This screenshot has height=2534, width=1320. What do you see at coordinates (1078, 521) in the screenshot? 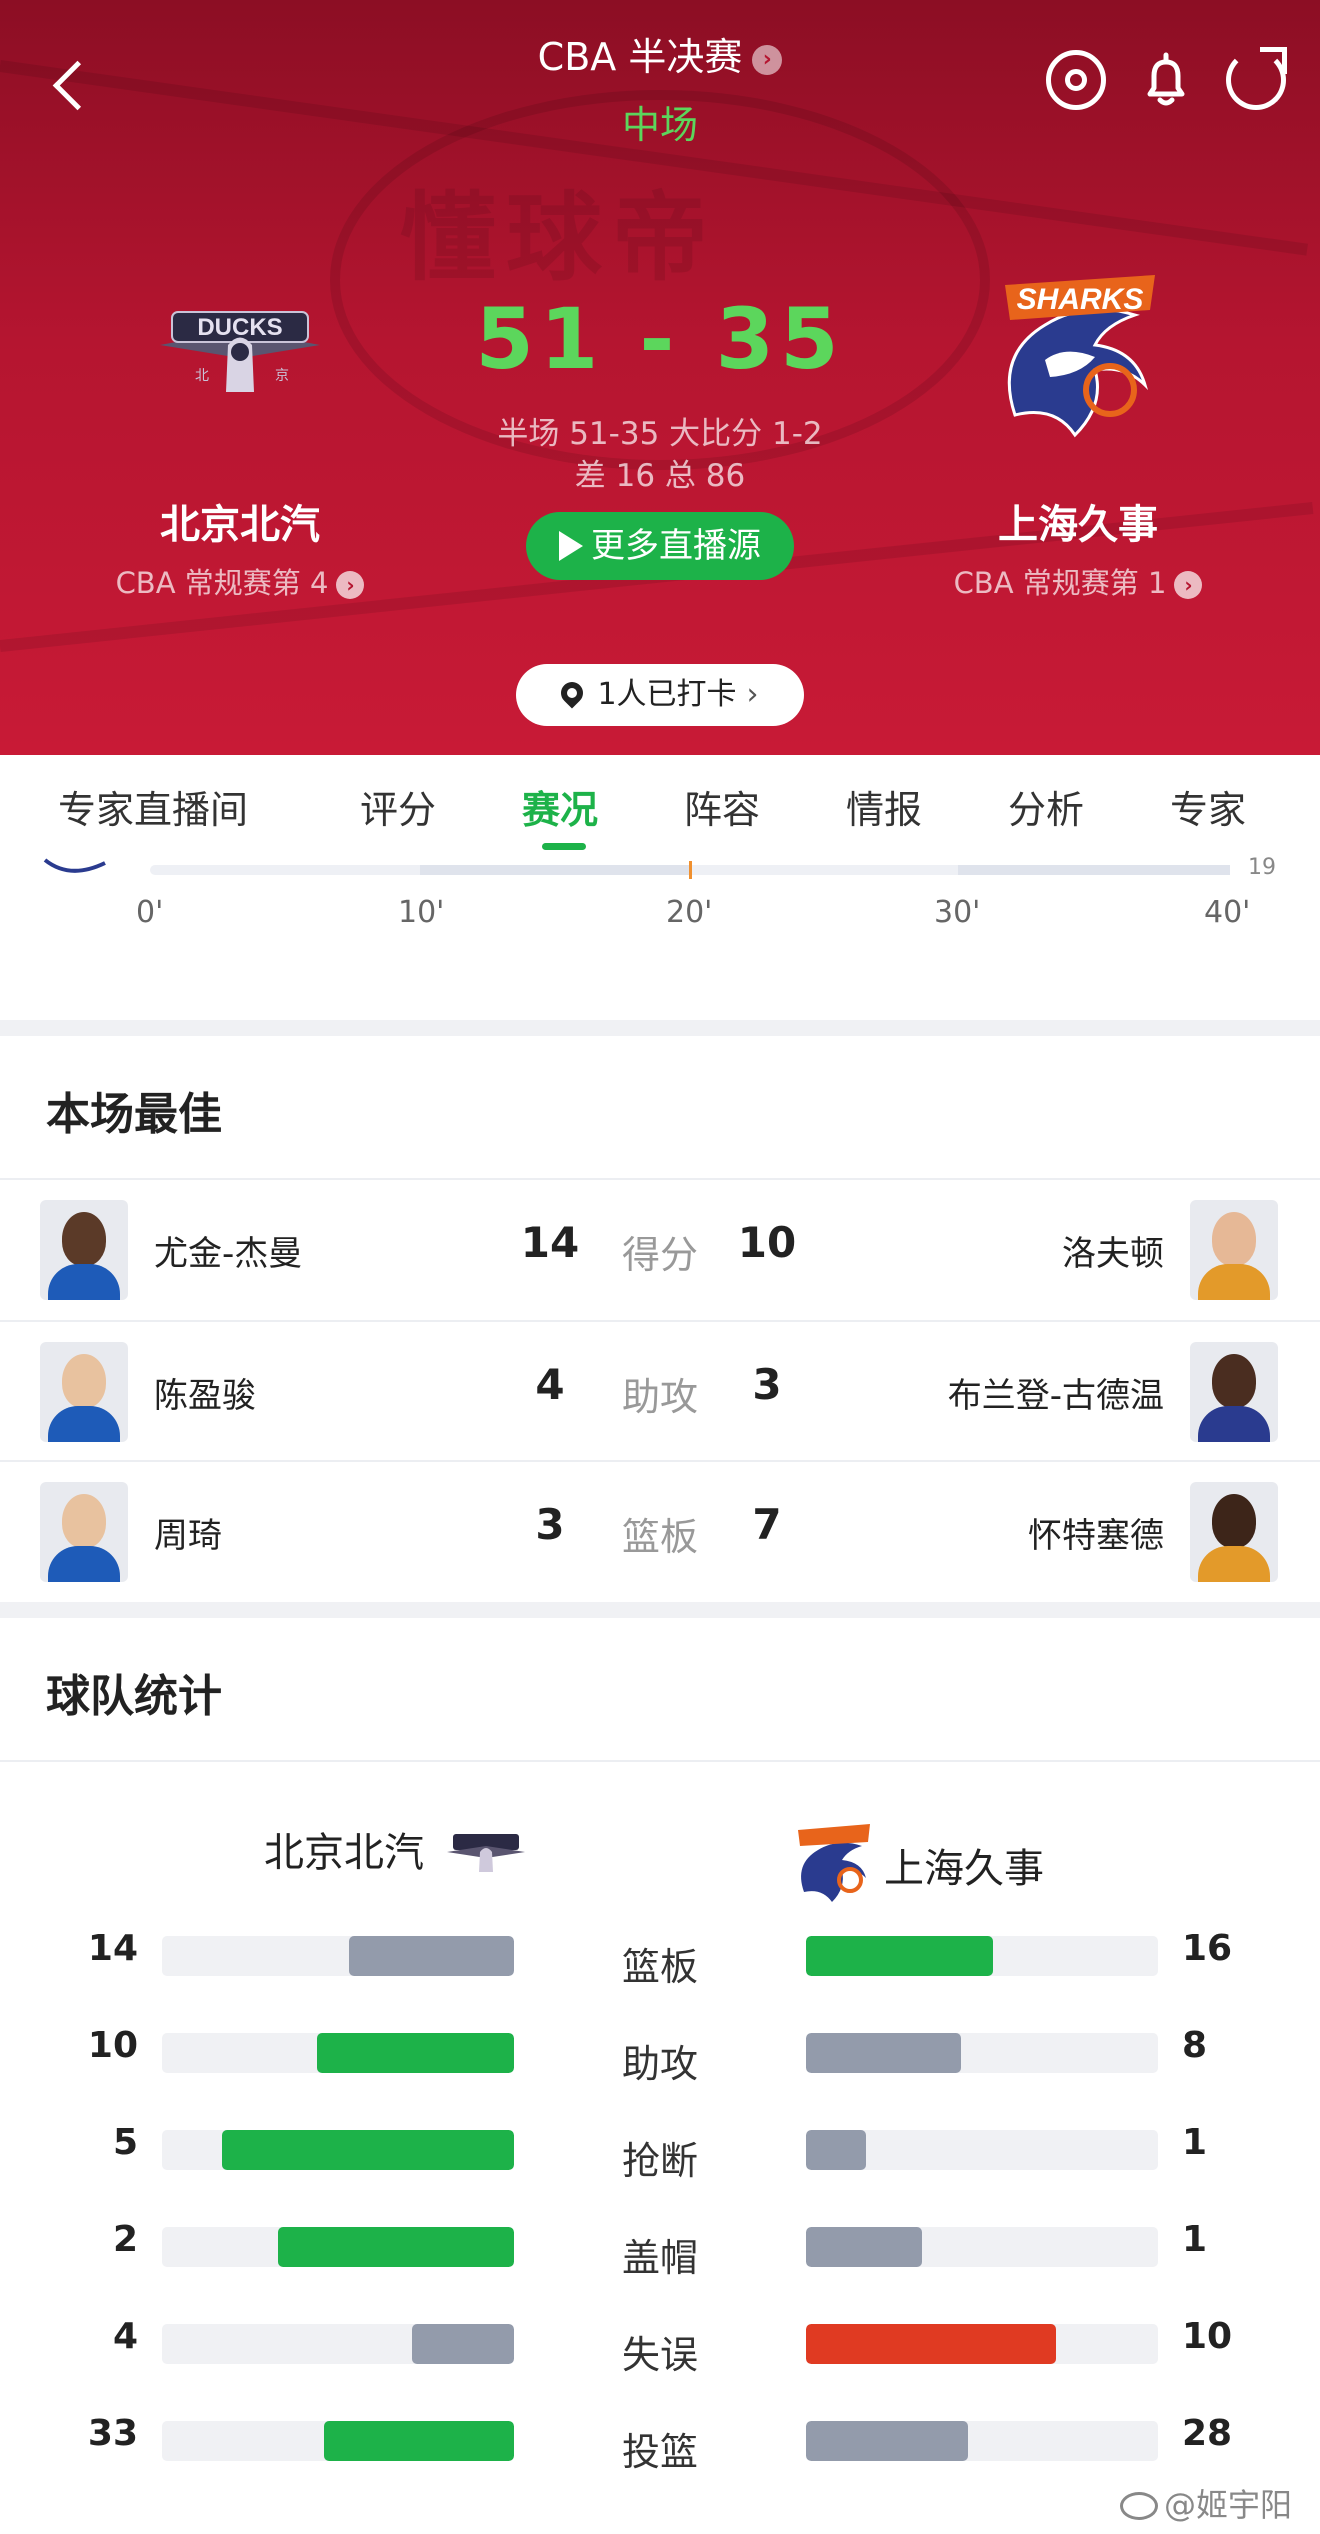
I see `away-team-name: 上海久事` at bounding box center [1078, 521].